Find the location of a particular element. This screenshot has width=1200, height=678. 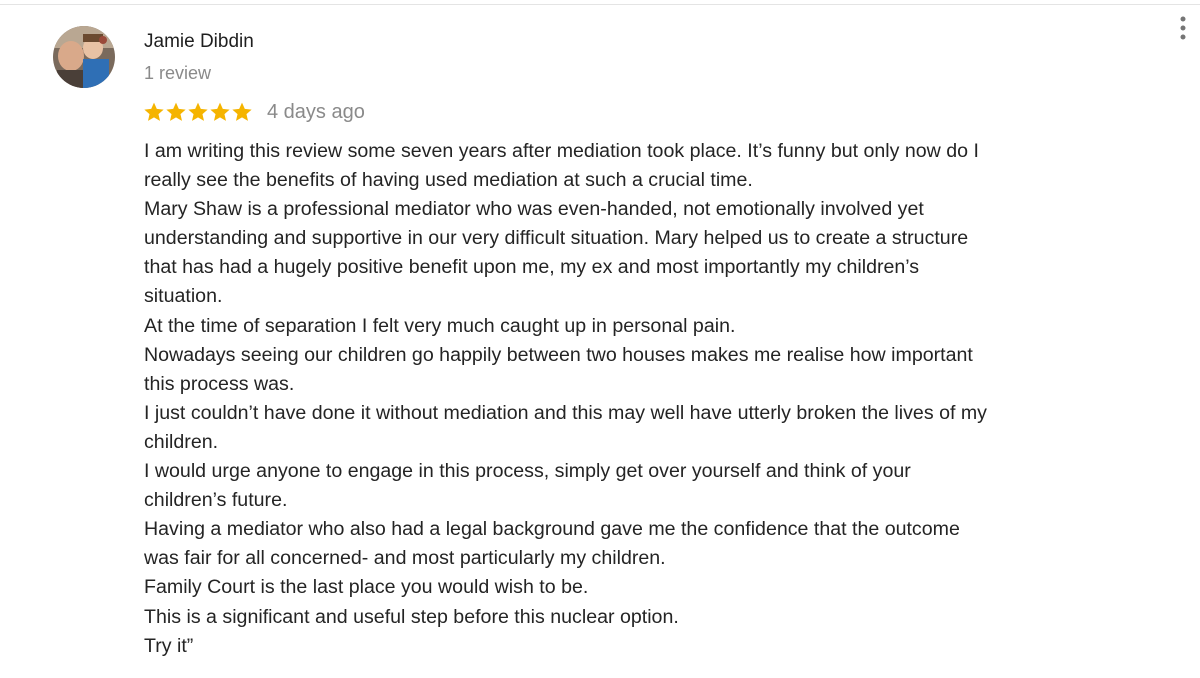

review-date: 4 days ago is located at coordinates (316, 111).